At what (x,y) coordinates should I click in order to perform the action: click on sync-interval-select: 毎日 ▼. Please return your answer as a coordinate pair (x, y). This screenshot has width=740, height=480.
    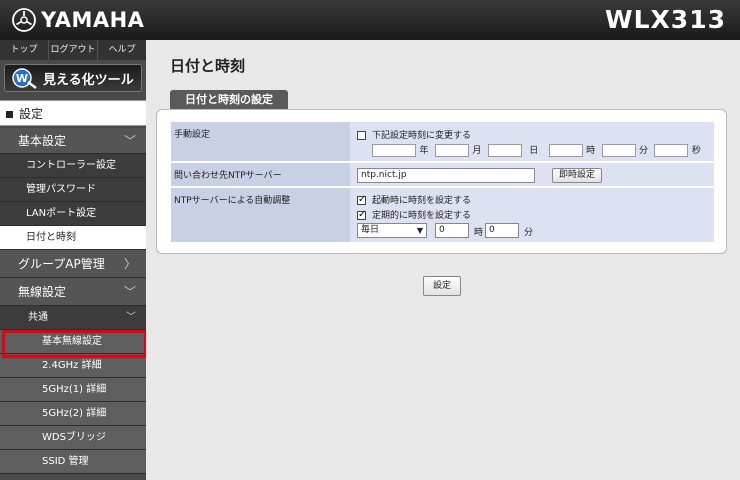
    Looking at the image, I should click on (392, 230).